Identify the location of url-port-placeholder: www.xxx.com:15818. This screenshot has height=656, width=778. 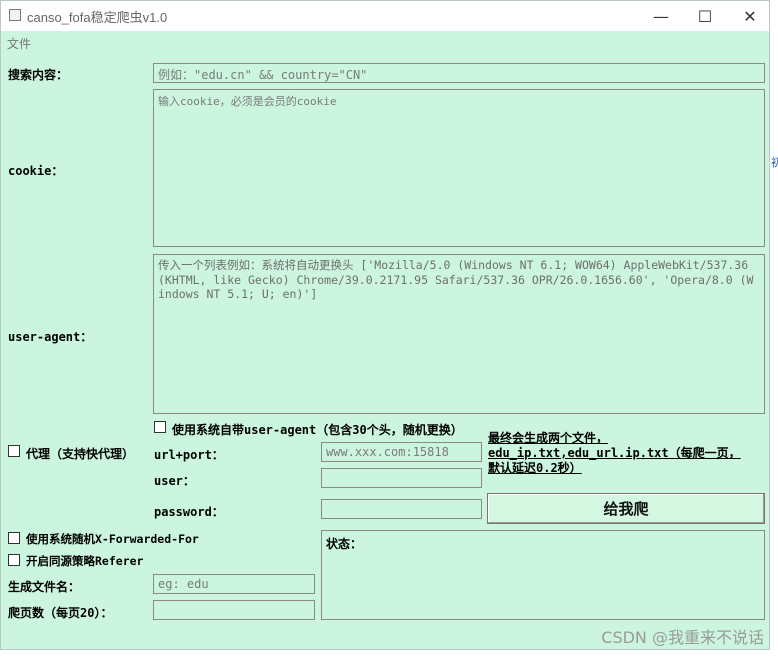
(387, 452).